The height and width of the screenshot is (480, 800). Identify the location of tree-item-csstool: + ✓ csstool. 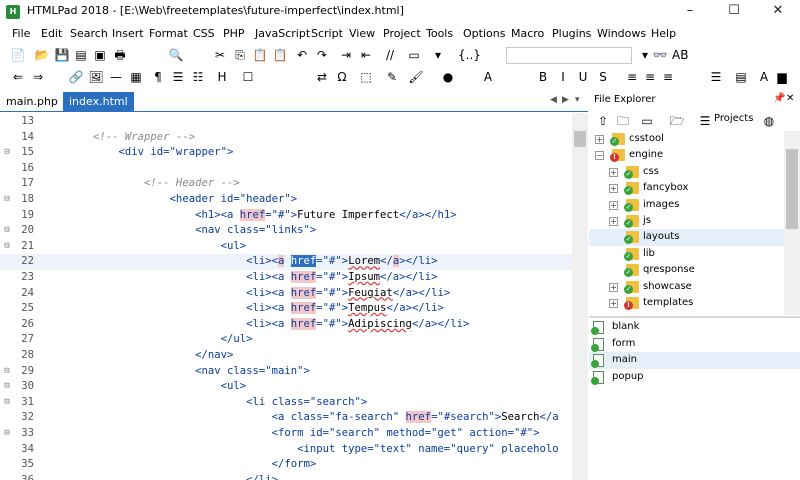
(686, 139).